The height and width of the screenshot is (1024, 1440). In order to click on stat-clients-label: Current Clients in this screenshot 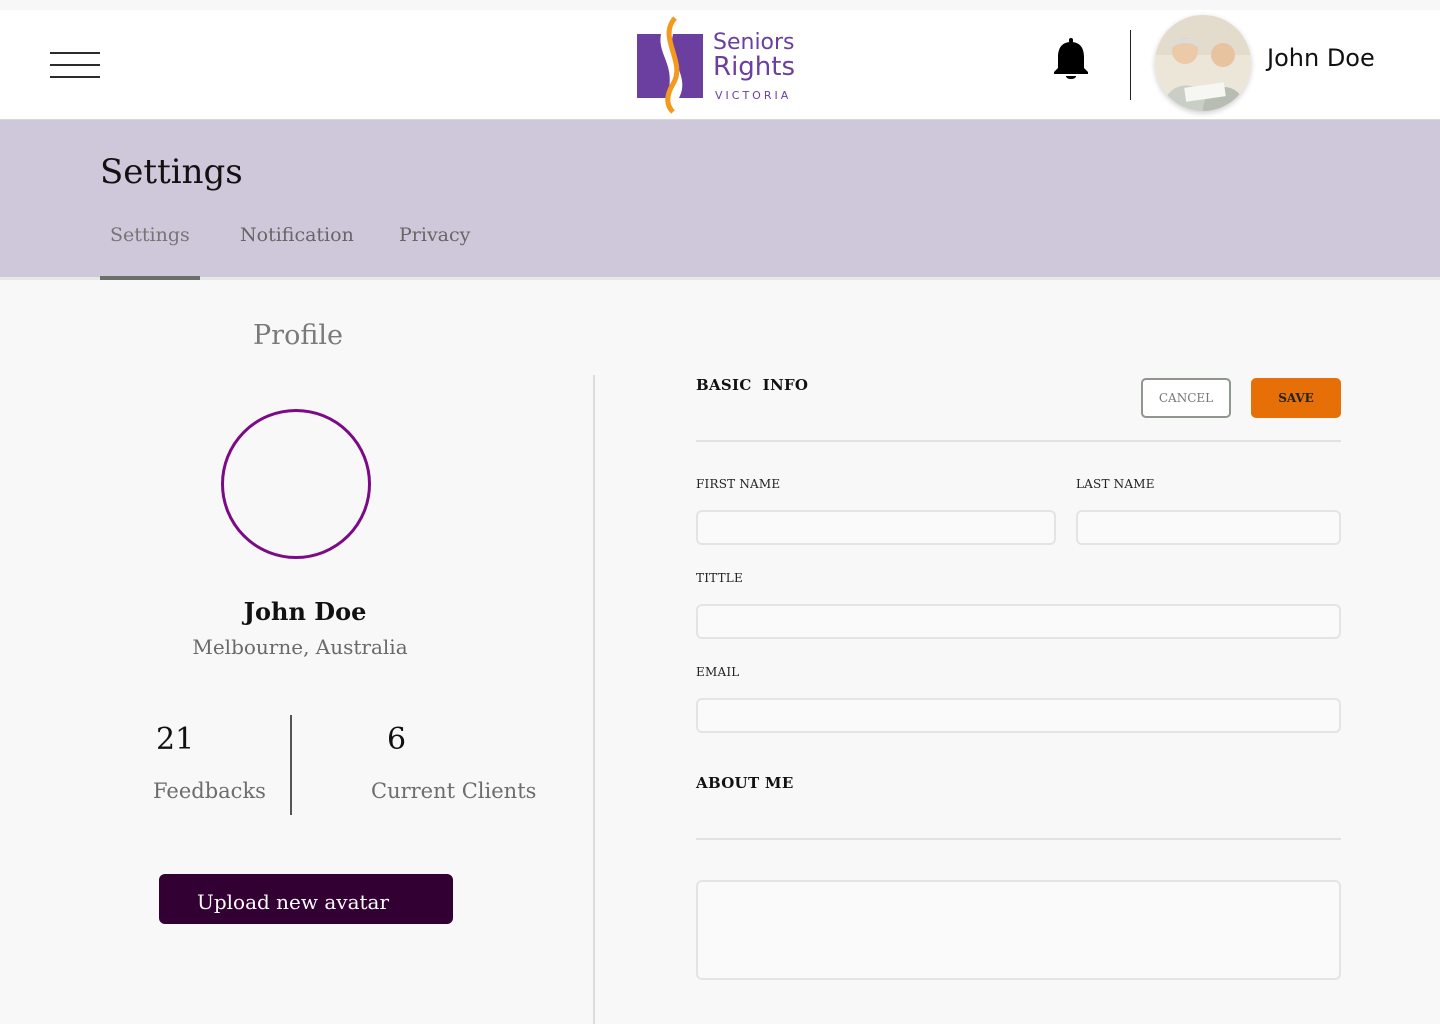, I will do `click(454, 791)`.